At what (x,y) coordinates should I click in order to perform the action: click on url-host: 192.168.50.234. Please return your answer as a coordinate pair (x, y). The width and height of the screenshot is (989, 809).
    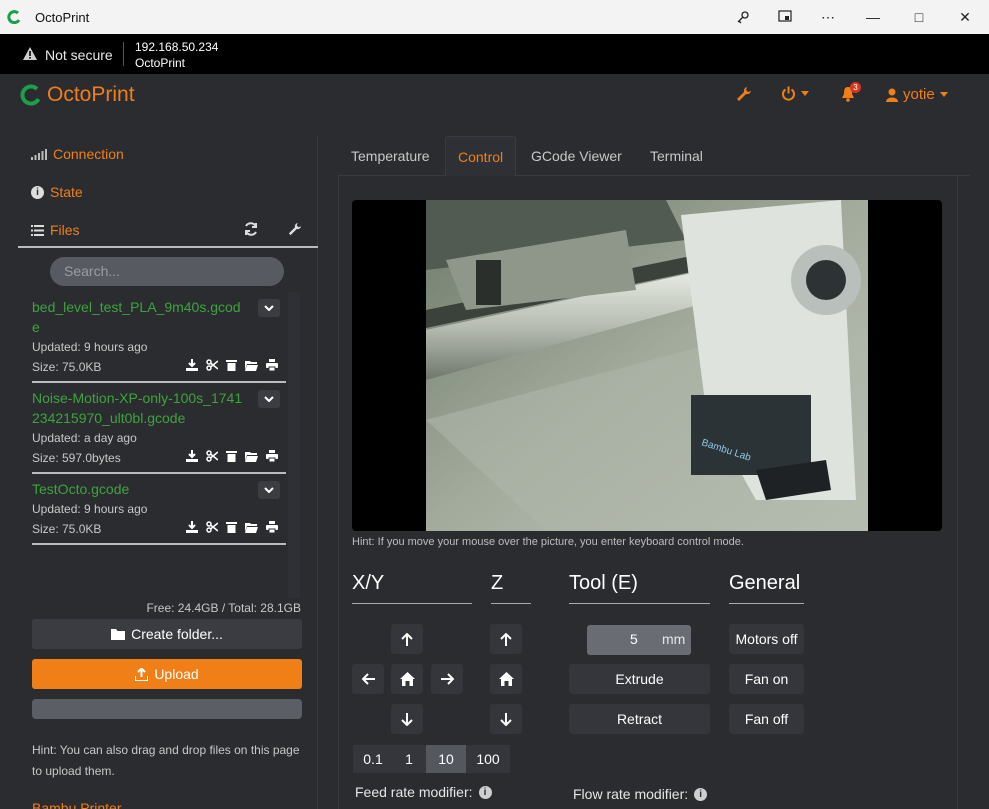
    Looking at the image, I should click on (176, 47).